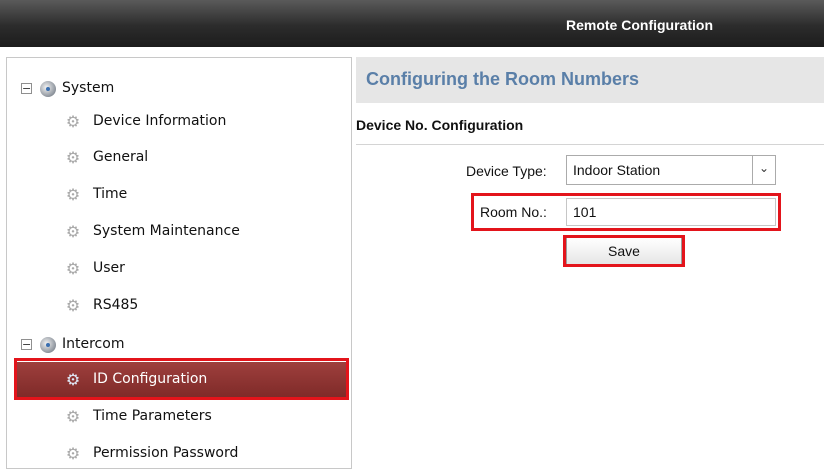 This screenshot has width=824, height=472. Describe the element at coordinates (440, 125) in the screenshot. I see `section-title: Device No. Configuration` at that location.